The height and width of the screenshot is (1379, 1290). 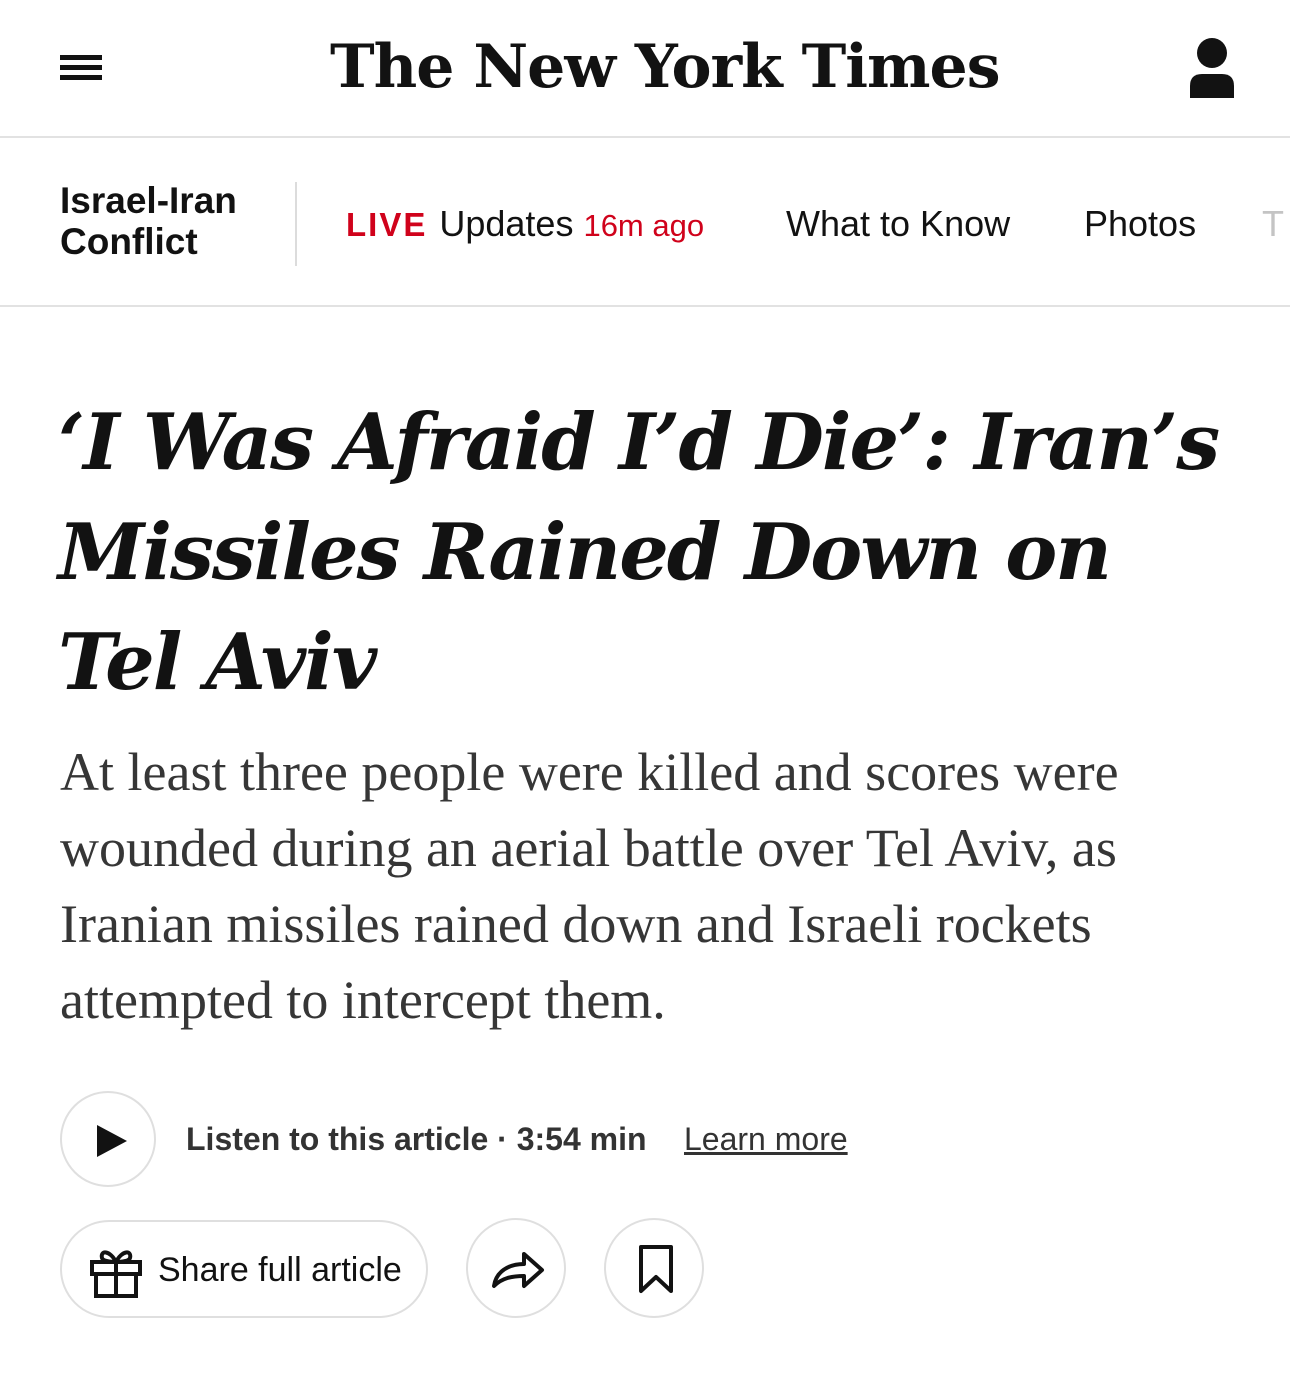 I want to click on save-bookmark-button, so click(x=654, y=1268).